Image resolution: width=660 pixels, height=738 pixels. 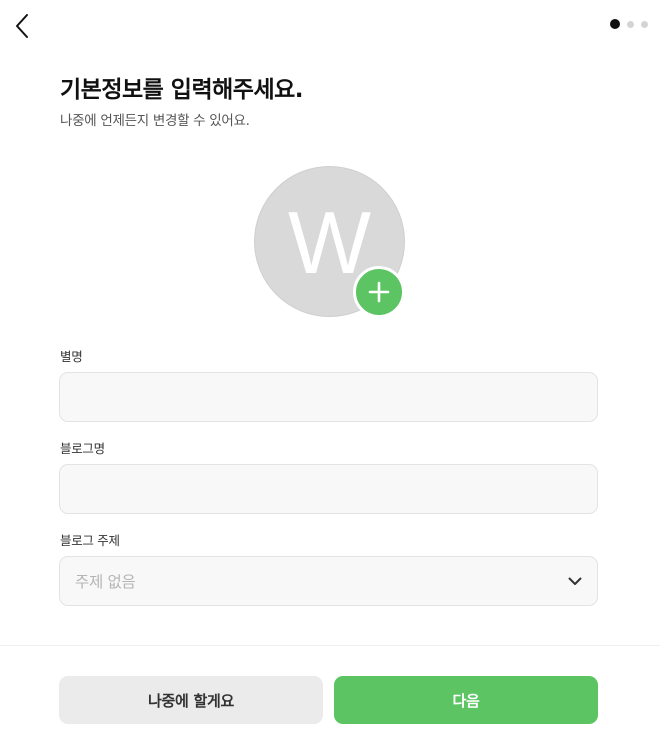 What do you see at coordinates (182, 90) in the screenshot?
I see `page-title: 기본정보를 입력해주세요.` at bounding box center [182, 90].